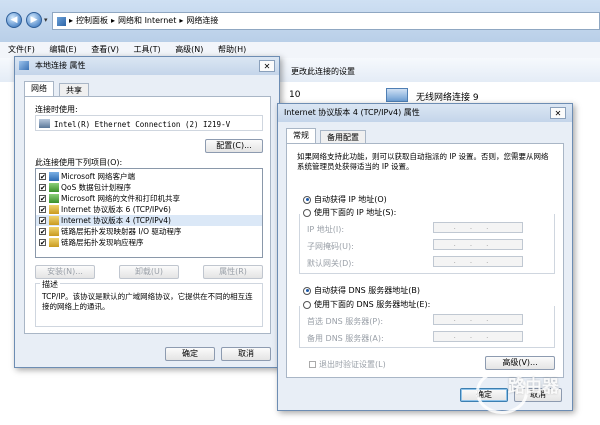  What do you see at coordinates (149, 242) in the screenshot?
I see `list-item: ✔ 链路层拓扑发现响应程序` at bounding box center [149, 242].